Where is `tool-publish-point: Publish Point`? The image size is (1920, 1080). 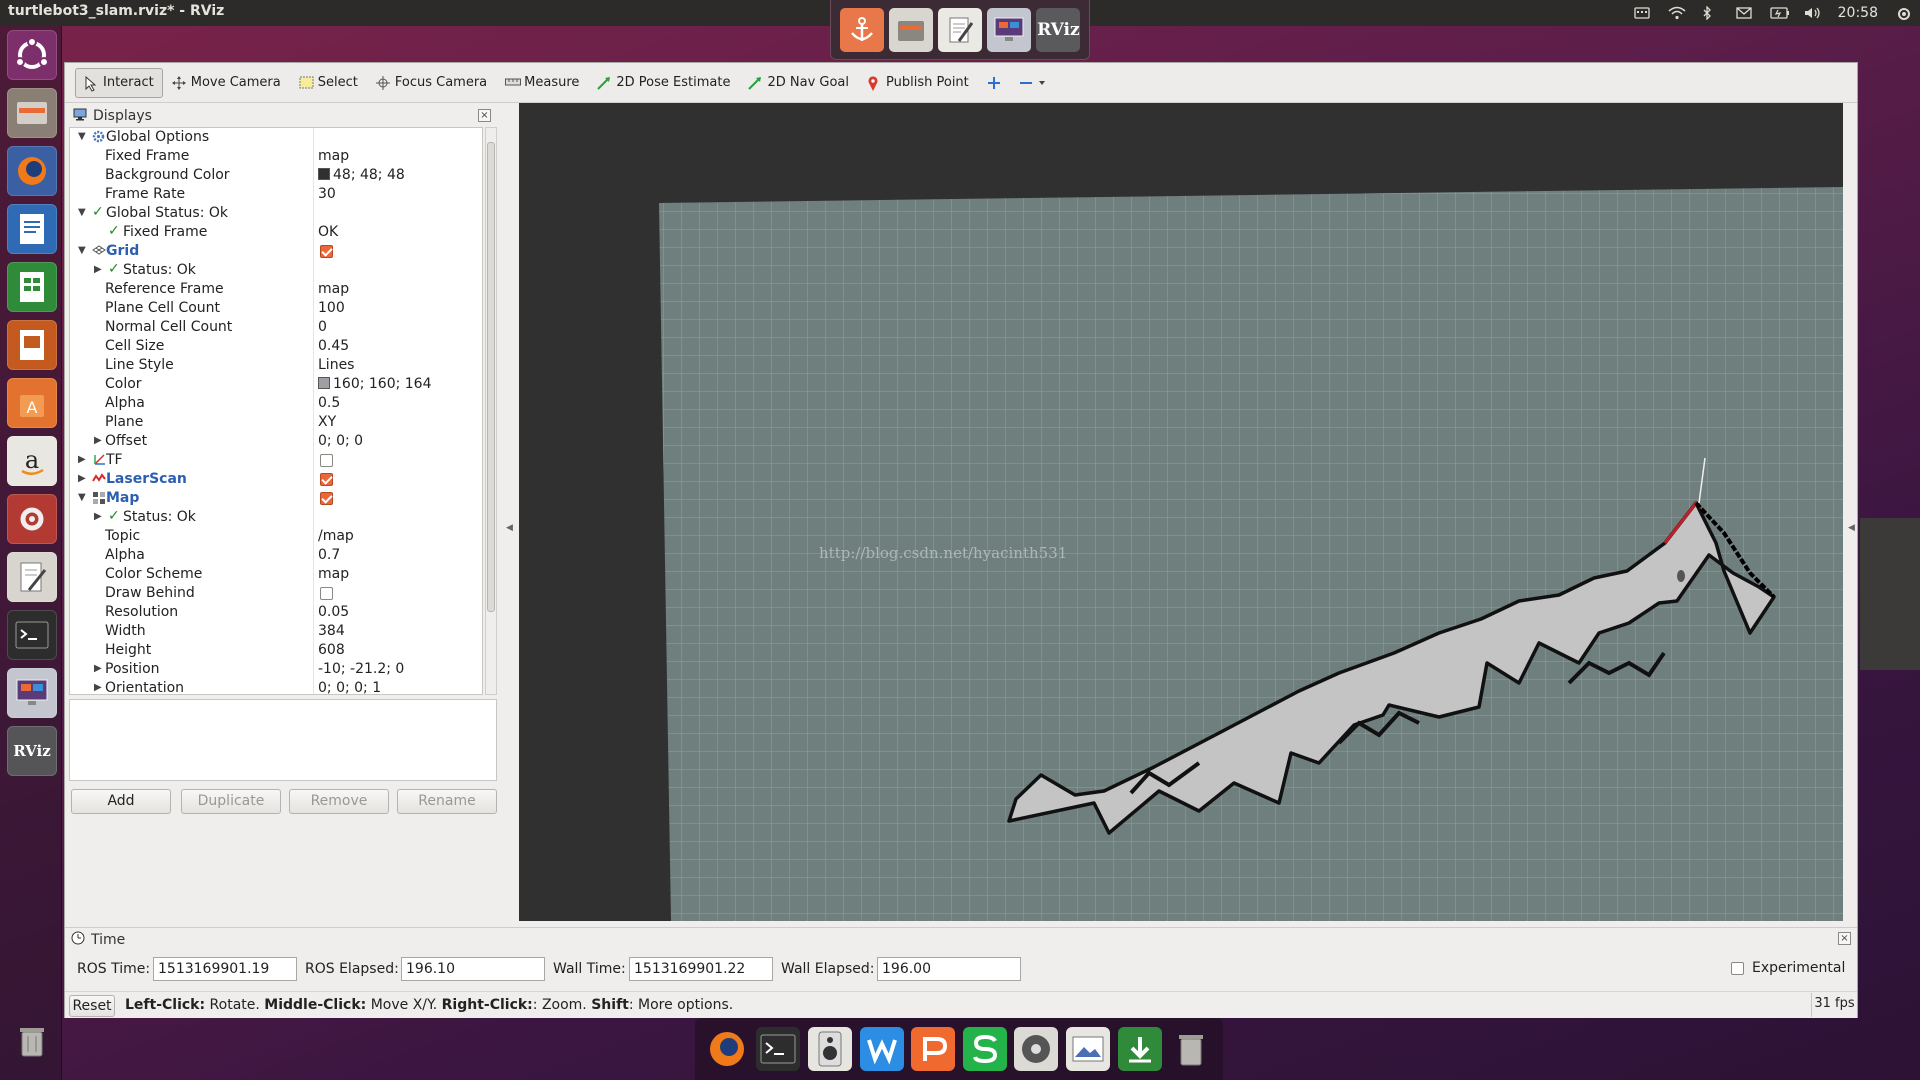
tool-publish-point: Publish Point is located at coordinates (918, 83).